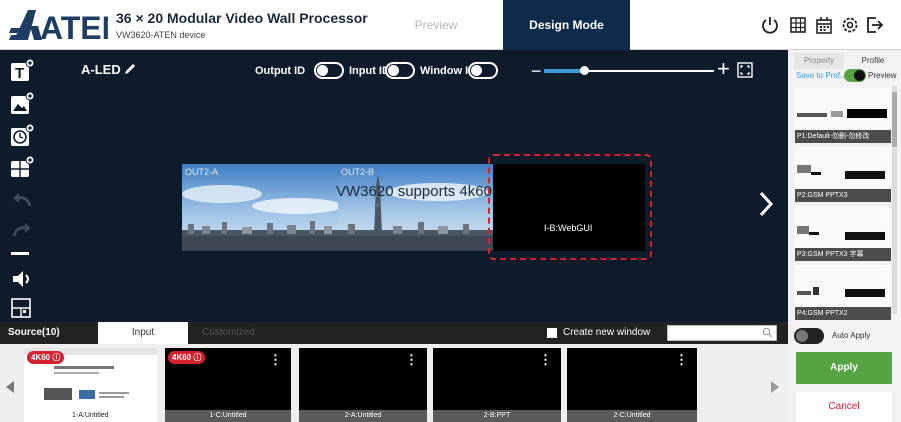 This screenshot has width=901, height=422. Describe the element at coordinates (228, 332) in the screenshot. I see `tab-customized: Customized` at that location.